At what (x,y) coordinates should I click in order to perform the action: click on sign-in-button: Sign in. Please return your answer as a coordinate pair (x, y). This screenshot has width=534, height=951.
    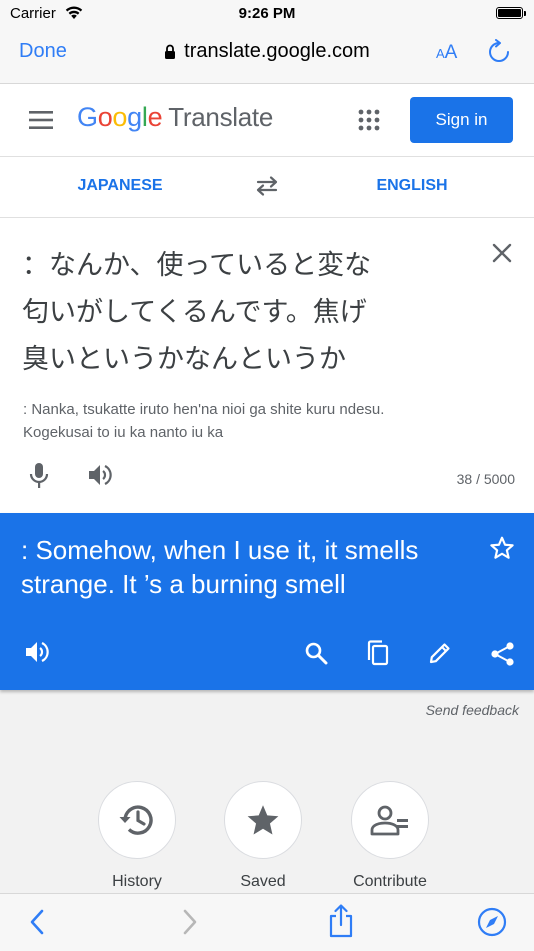
    Looking at the image, I should click on (461, 120).